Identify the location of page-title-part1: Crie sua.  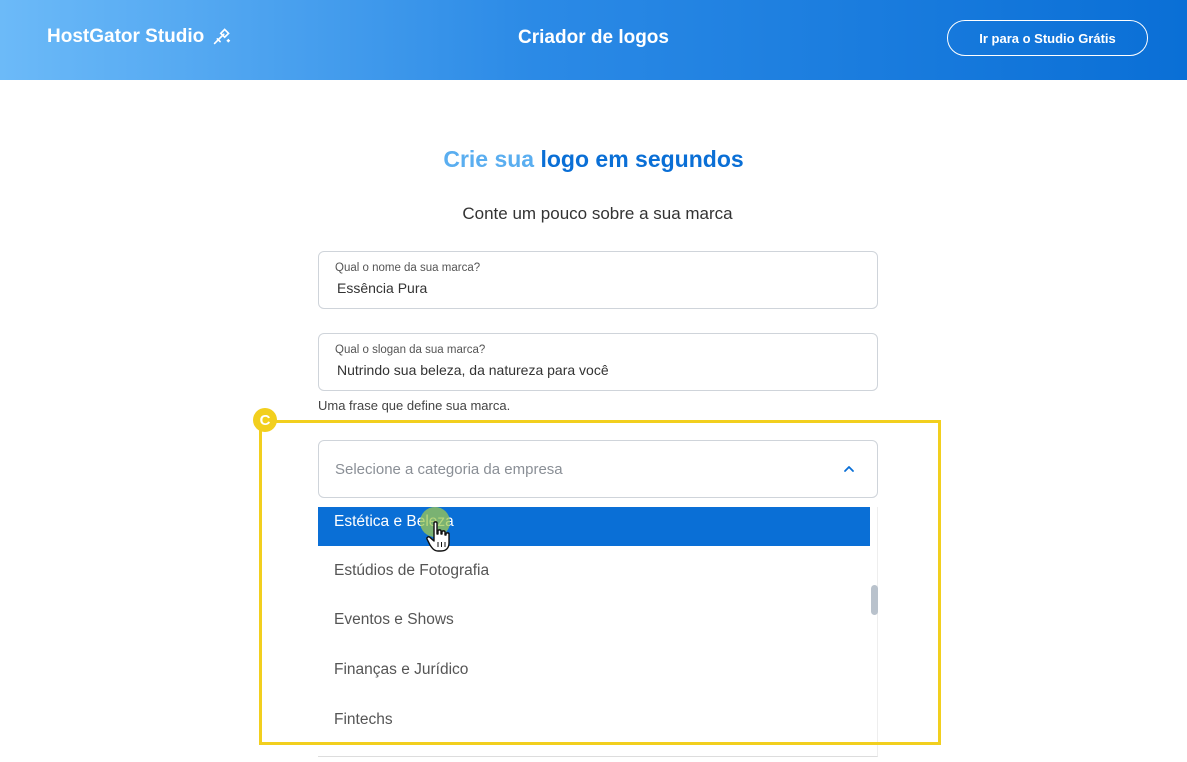
(492, 159).